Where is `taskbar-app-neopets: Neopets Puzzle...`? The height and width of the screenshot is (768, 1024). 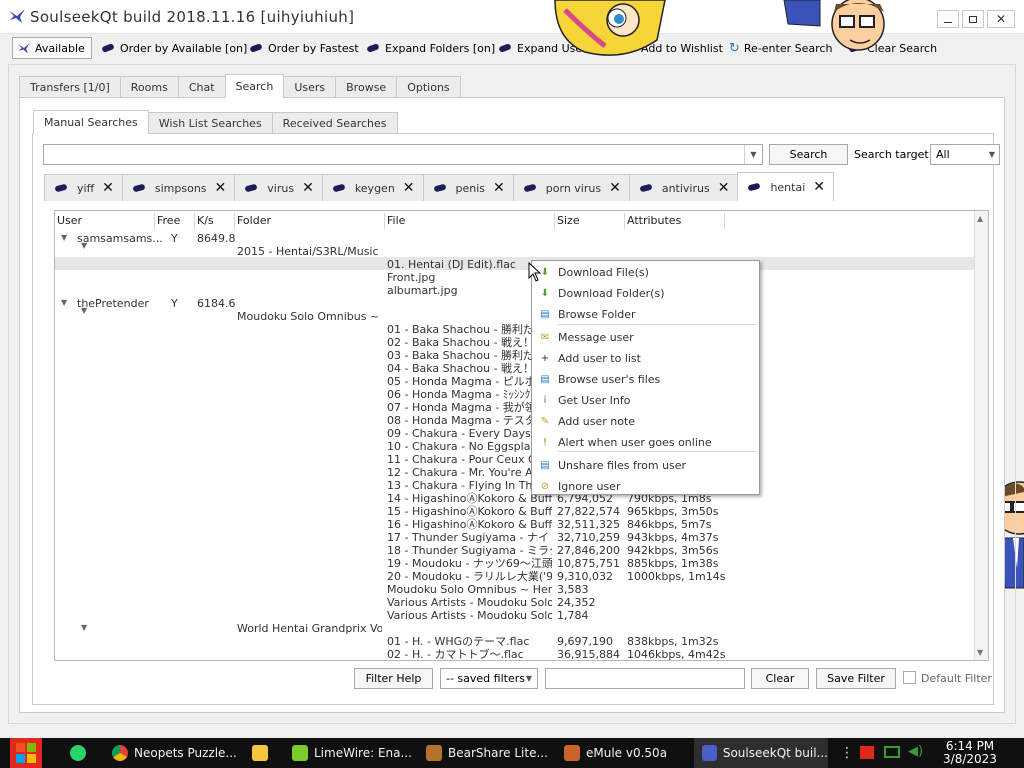
taskbar-app-neopets: Neopets Puzzle... is located at coordinates (172, 753).